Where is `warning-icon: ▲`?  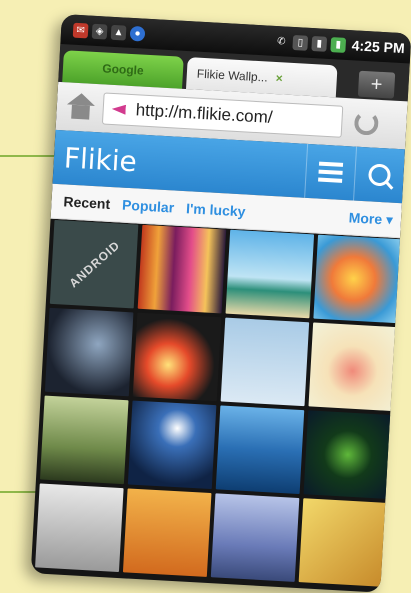
warning-icon: ▲ is located at coordinates (118, 32).